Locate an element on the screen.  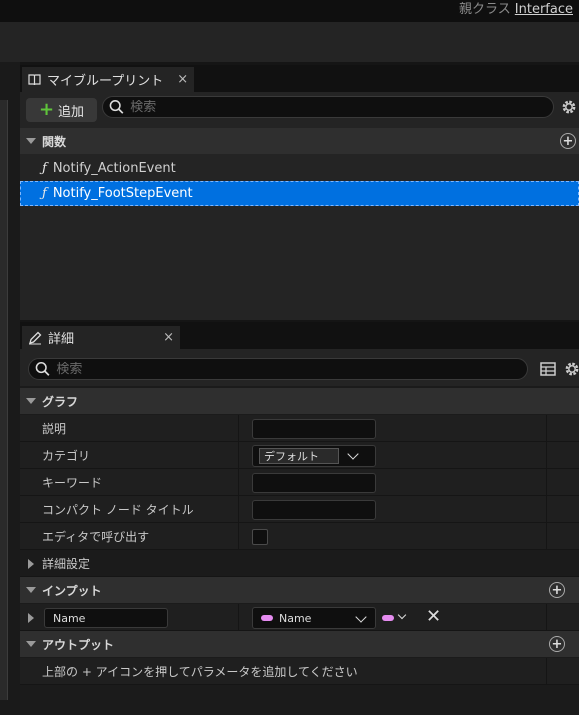
blueprint-search is located at coordinates (328, 107).